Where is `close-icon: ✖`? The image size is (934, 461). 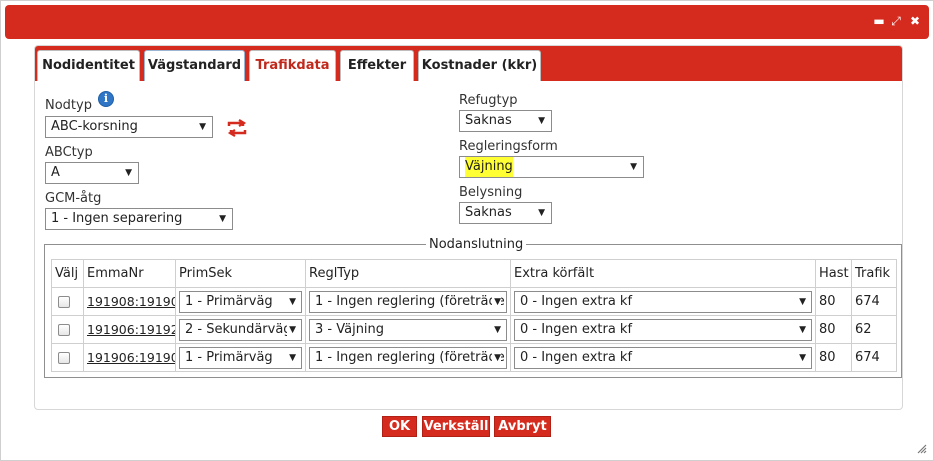
close-icon: ✖ is located at coordinates (915, 21).